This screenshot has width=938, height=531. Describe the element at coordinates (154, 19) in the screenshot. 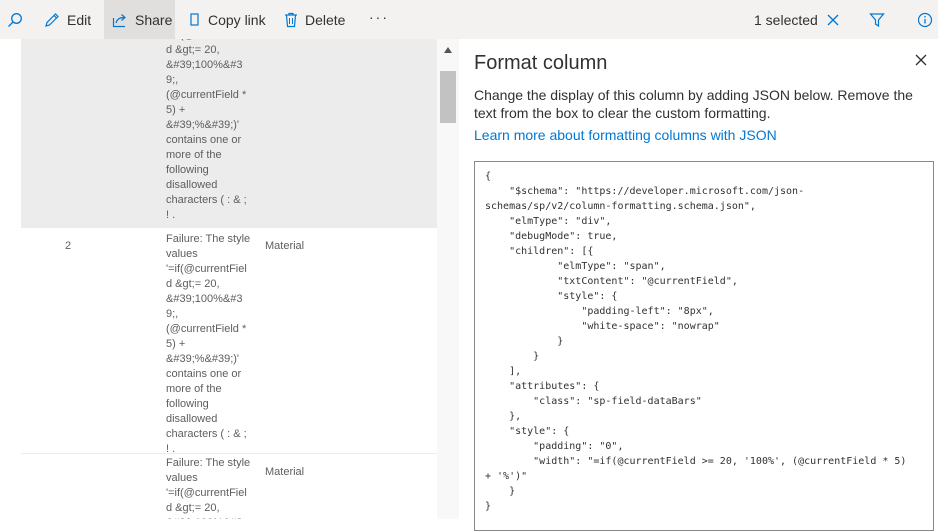

I see `share-label: Share` at that location.